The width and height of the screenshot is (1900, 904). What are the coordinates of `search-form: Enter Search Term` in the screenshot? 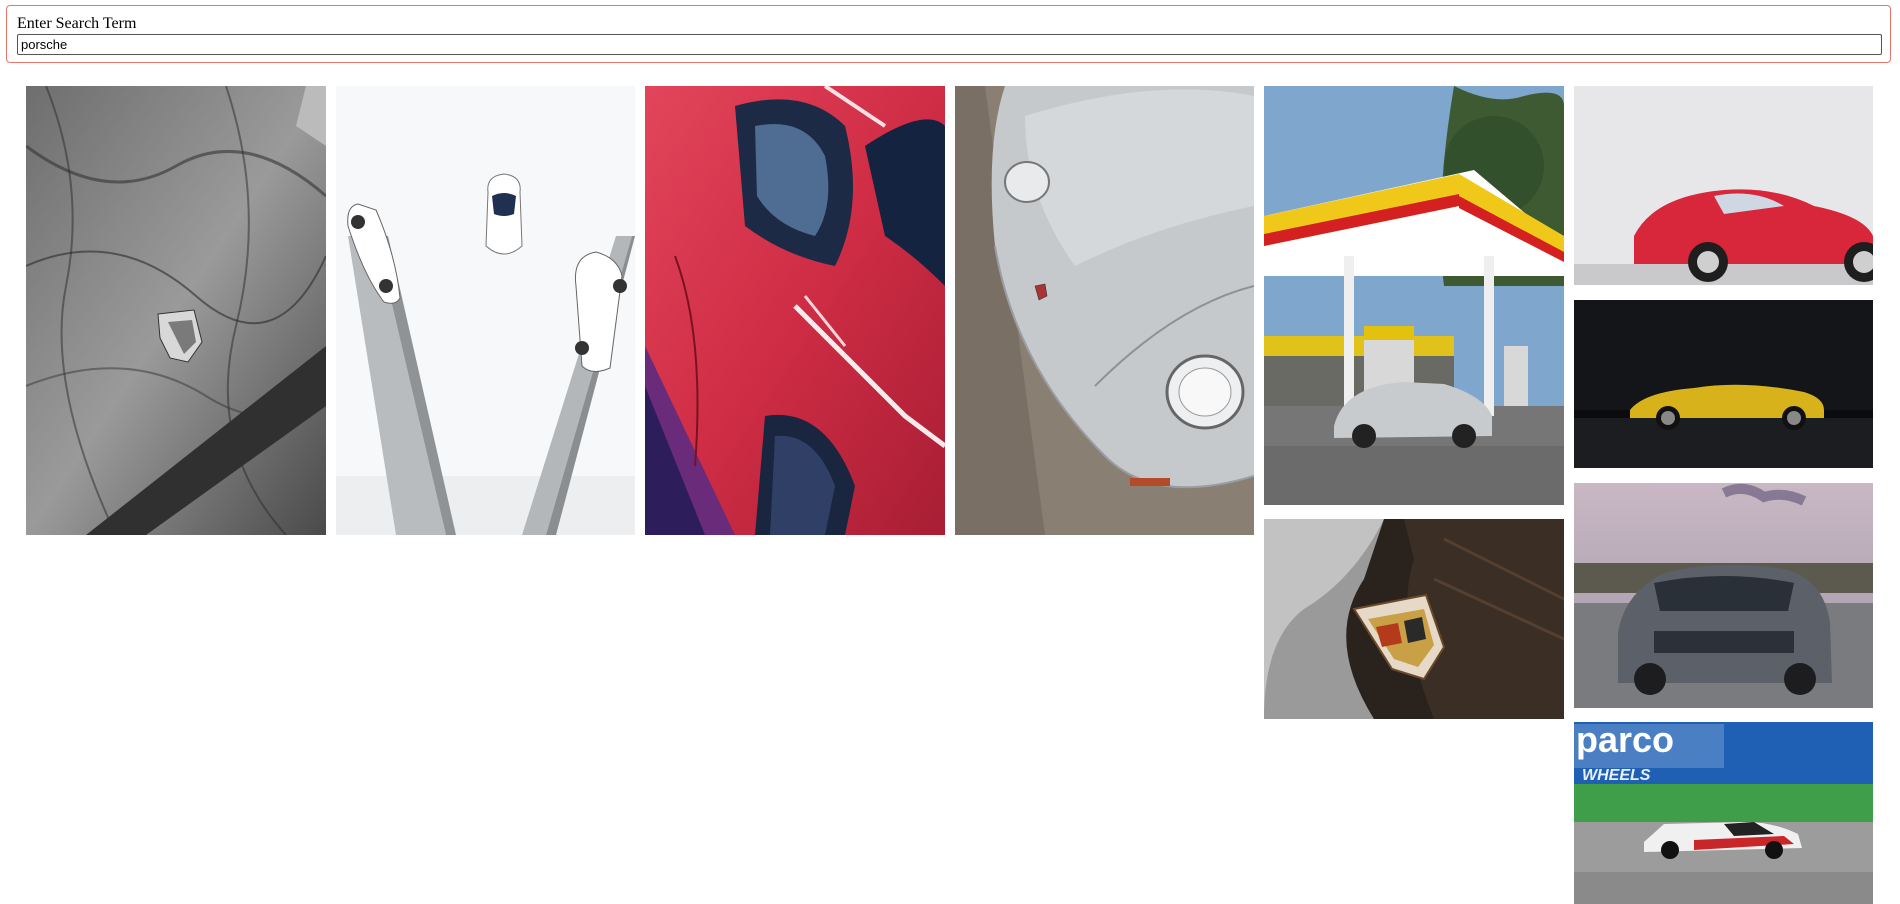 It's located at (948, 34).